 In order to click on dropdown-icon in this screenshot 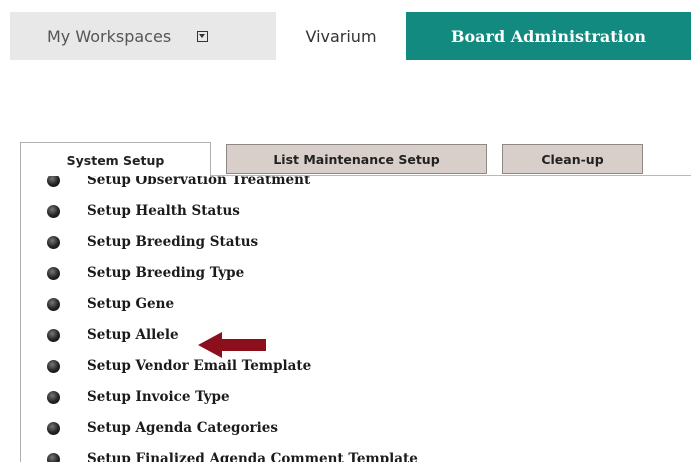, I will do `click(203, 36)`.